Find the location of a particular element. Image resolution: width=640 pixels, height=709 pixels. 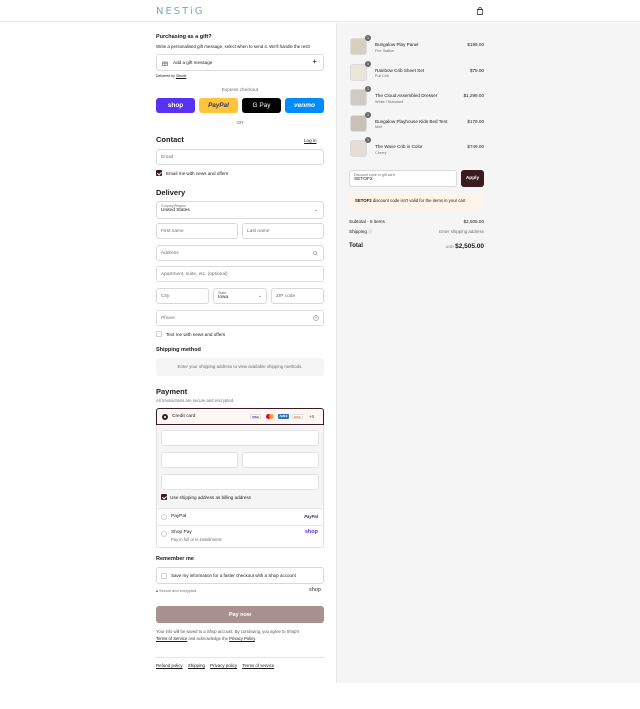

product-variant: Full Crib is located at coordinates (382, 76).